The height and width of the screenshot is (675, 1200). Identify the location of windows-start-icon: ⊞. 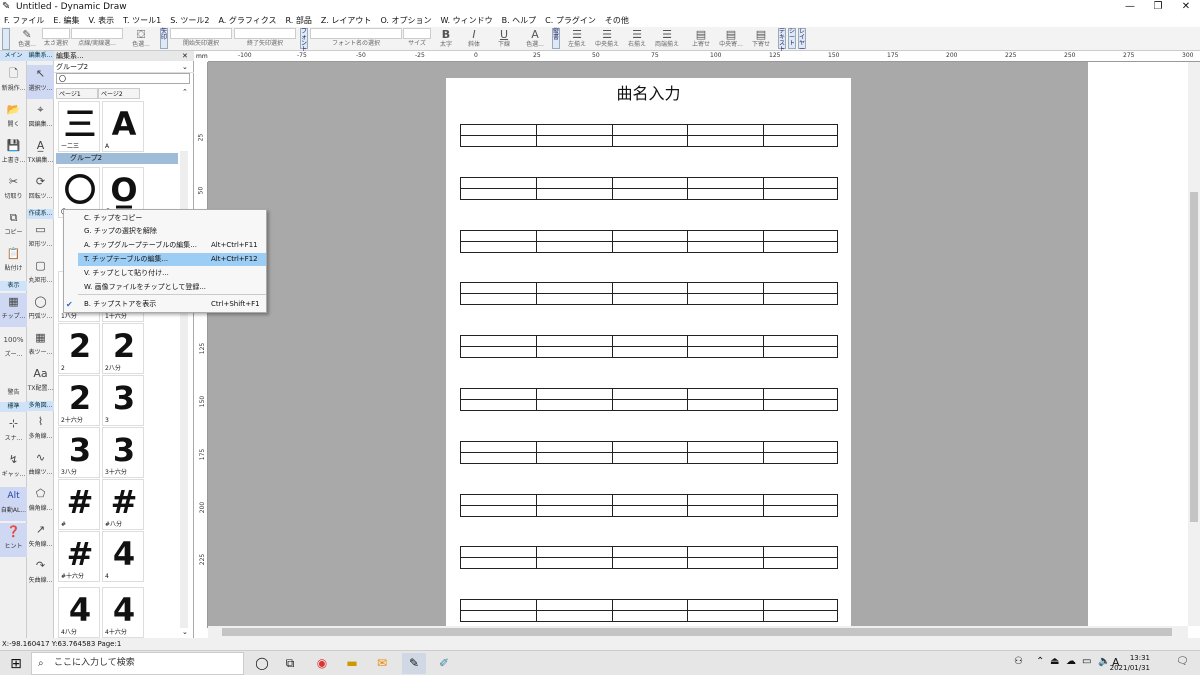
(16, 664).